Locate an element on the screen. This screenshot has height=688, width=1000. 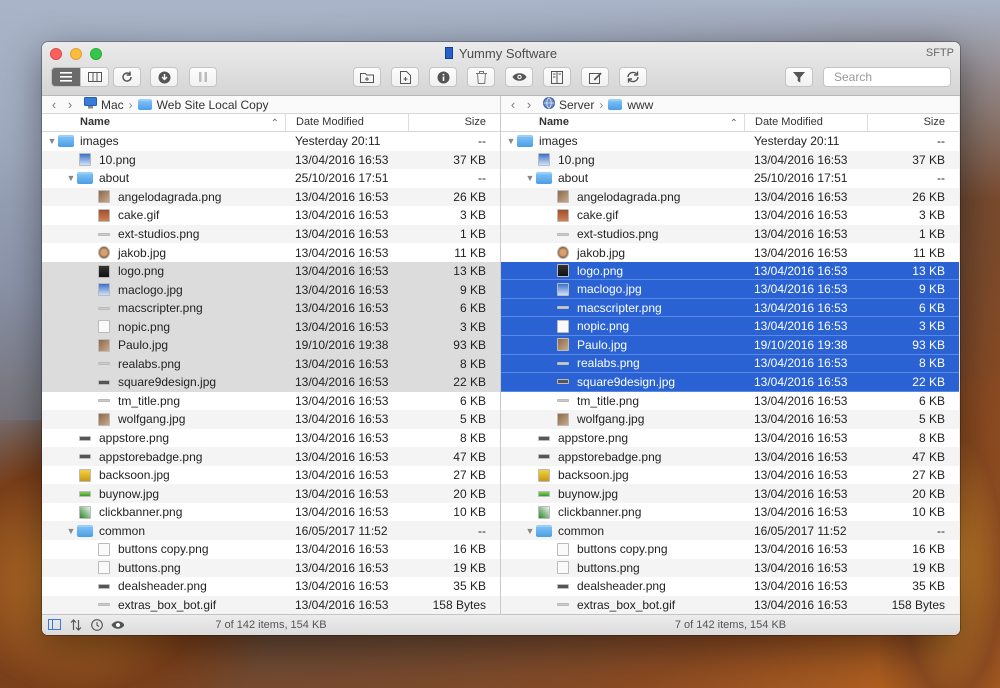
refresh-button is located at coordinates (127, 77).